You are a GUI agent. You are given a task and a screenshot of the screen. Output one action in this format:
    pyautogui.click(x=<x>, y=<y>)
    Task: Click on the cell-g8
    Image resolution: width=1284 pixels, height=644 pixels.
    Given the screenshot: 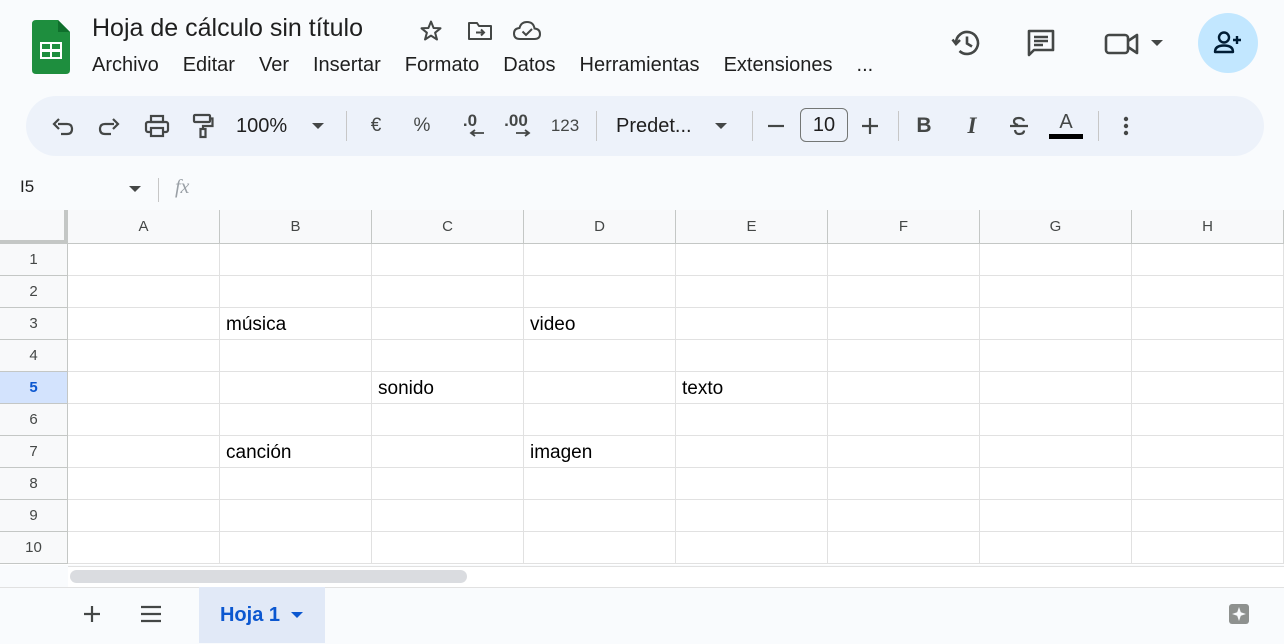 What is the action you would take?
    pyautogui.click(x=1056, y=484)
    